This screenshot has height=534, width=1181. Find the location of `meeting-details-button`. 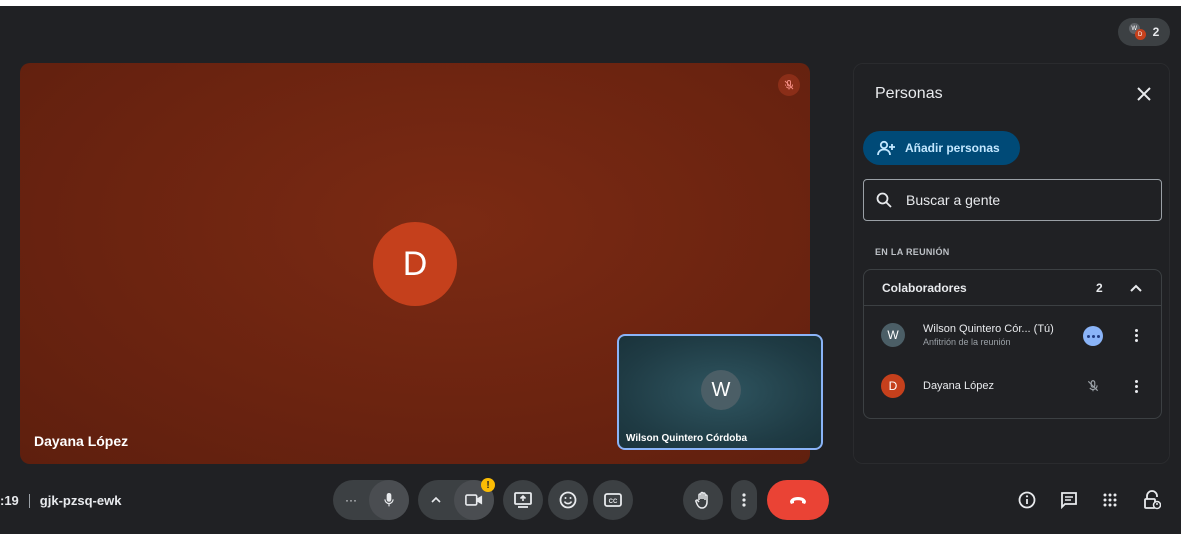

meeting-details-button is located at coordinates (1027, 500).